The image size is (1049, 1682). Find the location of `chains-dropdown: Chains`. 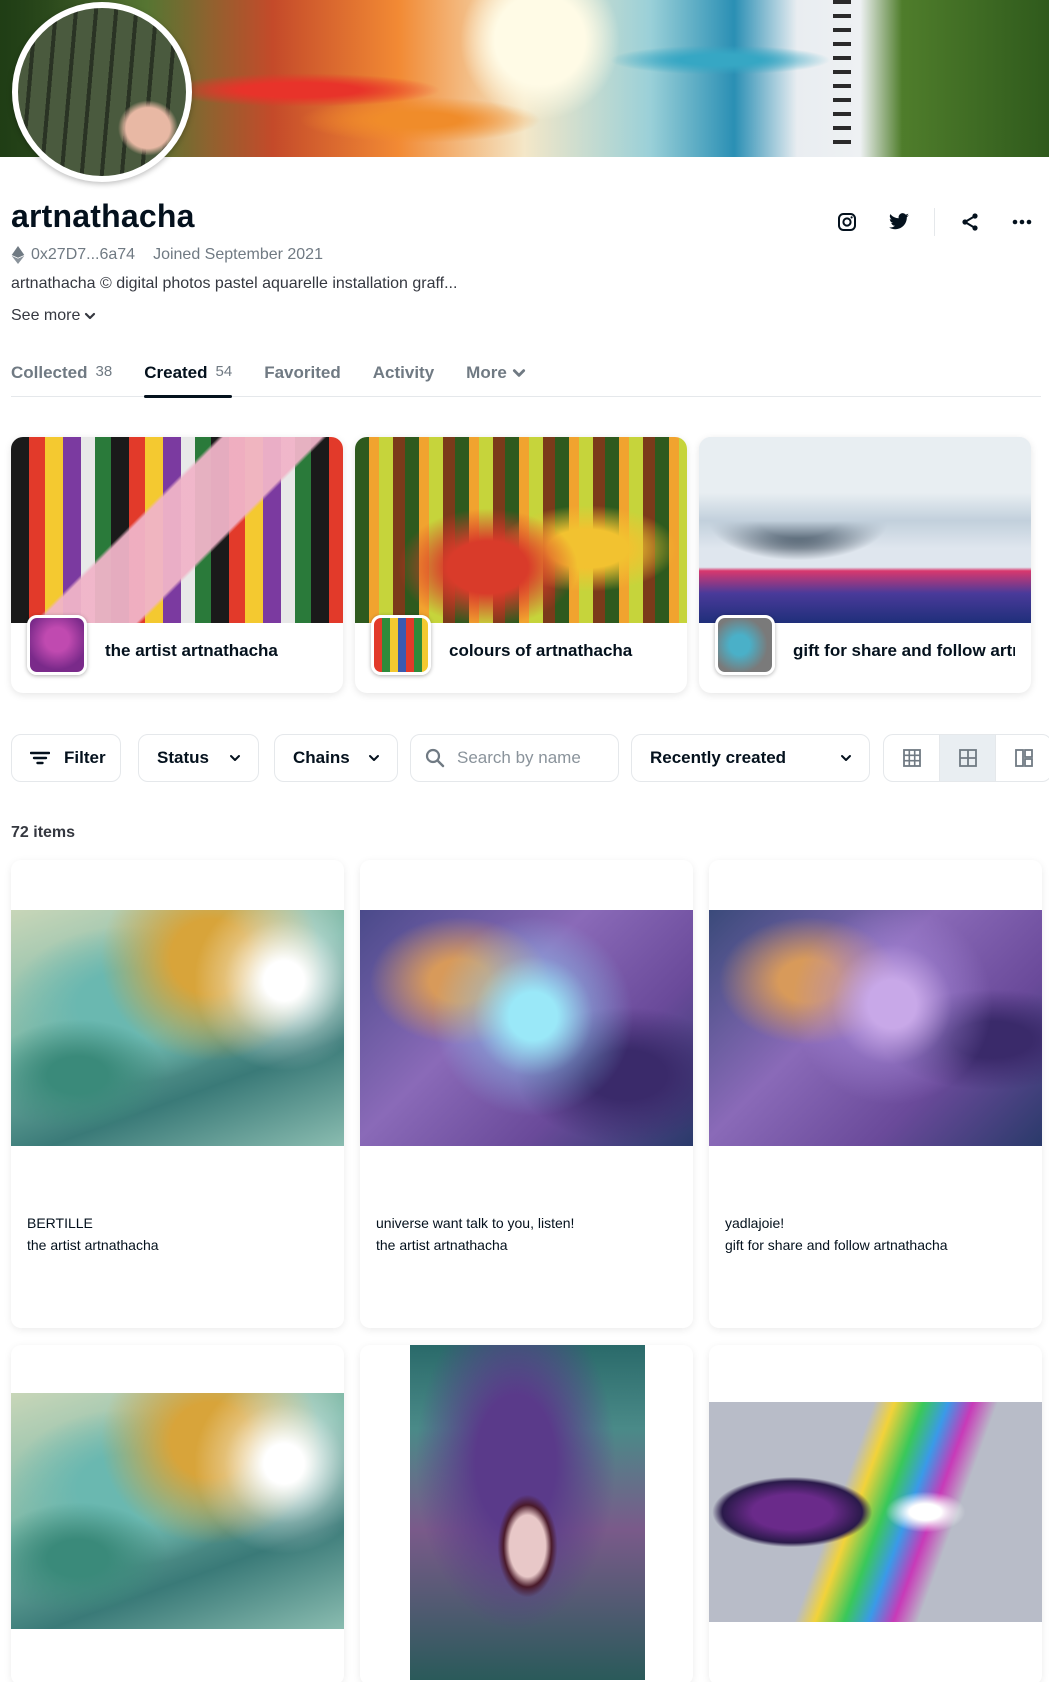

chains-dropdown: Chains is located at coordinates (336, 758).